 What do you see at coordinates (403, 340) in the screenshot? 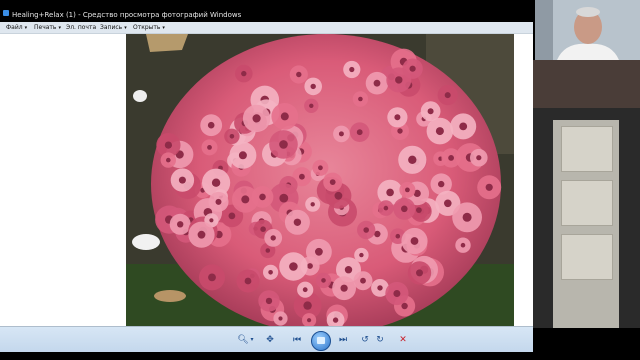
I see `delete-icon: ✕` at bounding box center [403, 340].